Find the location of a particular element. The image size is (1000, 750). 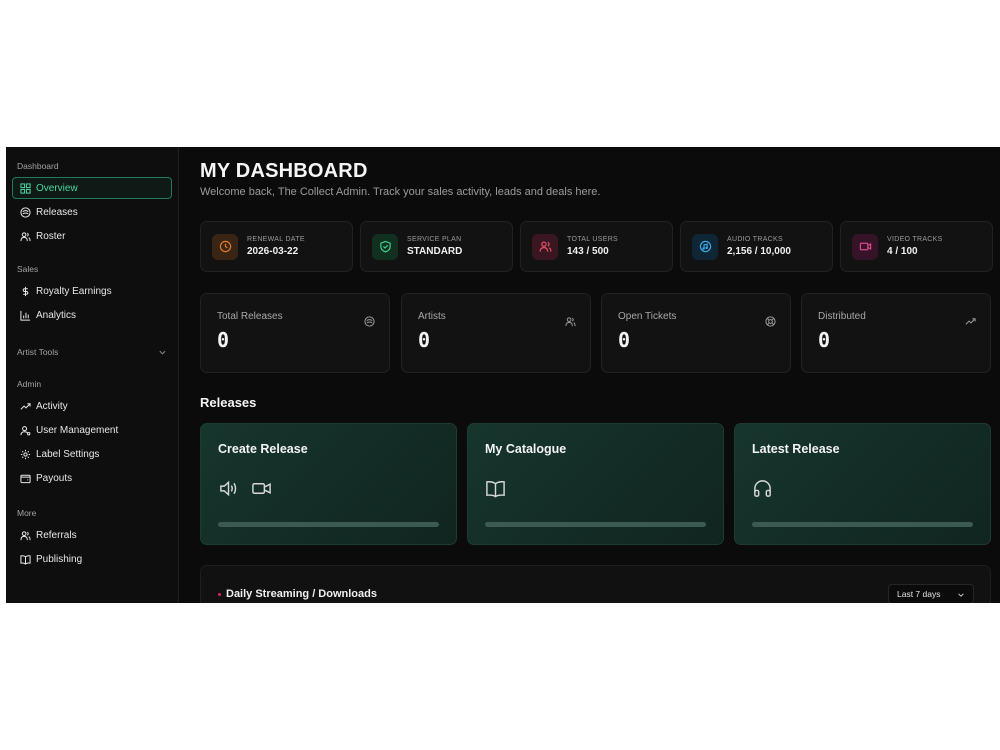

status-dot is located at coordinates (219, 594).